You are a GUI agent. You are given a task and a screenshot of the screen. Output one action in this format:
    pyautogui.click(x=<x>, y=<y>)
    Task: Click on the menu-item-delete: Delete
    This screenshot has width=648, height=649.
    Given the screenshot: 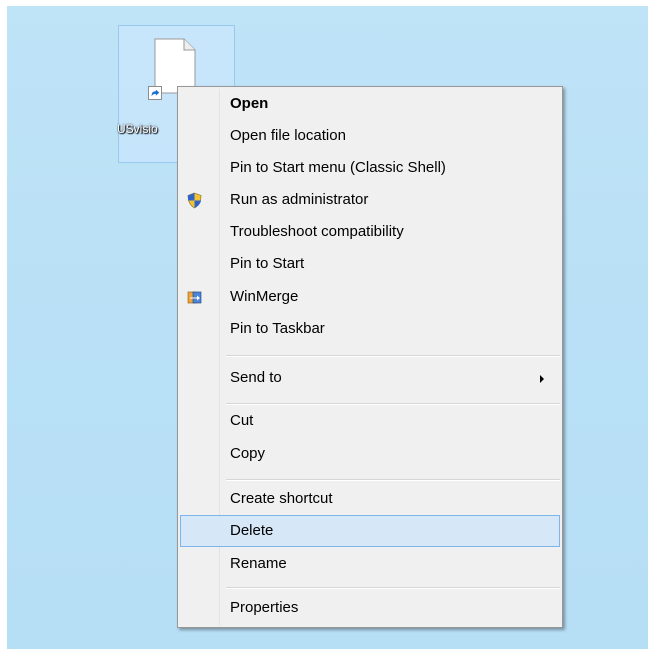 What is the action you would take?
    pyautogui.click(x=370, y=531)
    